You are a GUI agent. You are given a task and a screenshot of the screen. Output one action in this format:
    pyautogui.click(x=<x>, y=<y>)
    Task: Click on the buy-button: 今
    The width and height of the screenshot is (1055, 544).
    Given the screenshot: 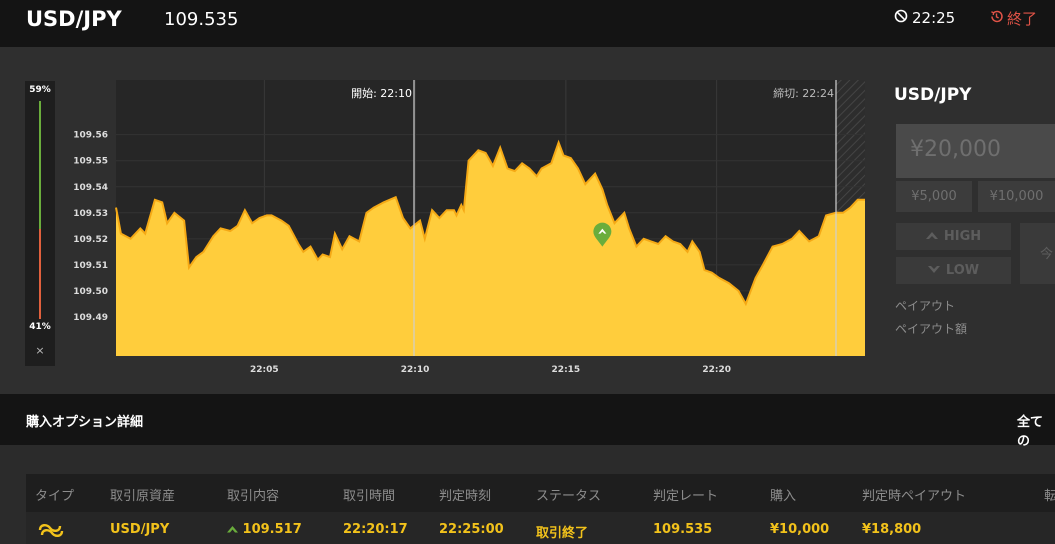 What is the action you would take?
    pyautogui.click(x=1037, y=253)
    